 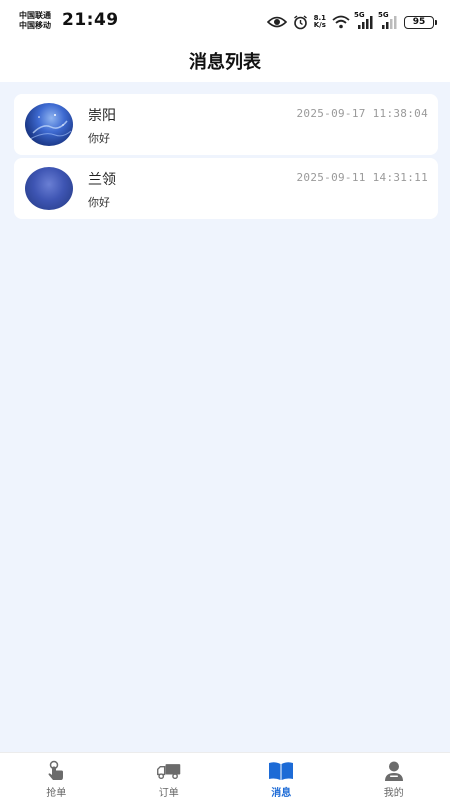 I want to click on tab-grab-order: 抢单, so click(x=56, y=776).